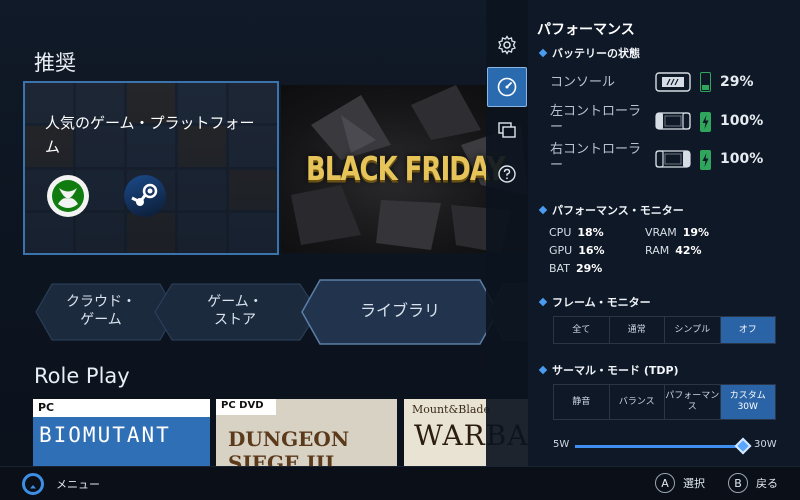  What do you see at coordinates (582, 402) in the screenshot?
I see `thermal-option-quiet: 静音` at bounding box center [582, 402].